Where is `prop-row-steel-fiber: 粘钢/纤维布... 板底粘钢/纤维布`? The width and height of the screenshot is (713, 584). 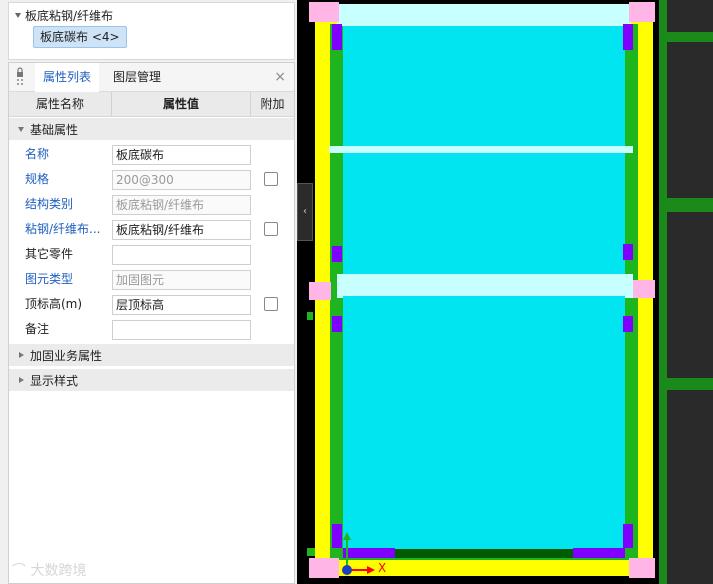 prop-row-steel-fiber: 粘钢/纤维布... 板底粘钢/纤维布 is located at coordinates (151, 229).